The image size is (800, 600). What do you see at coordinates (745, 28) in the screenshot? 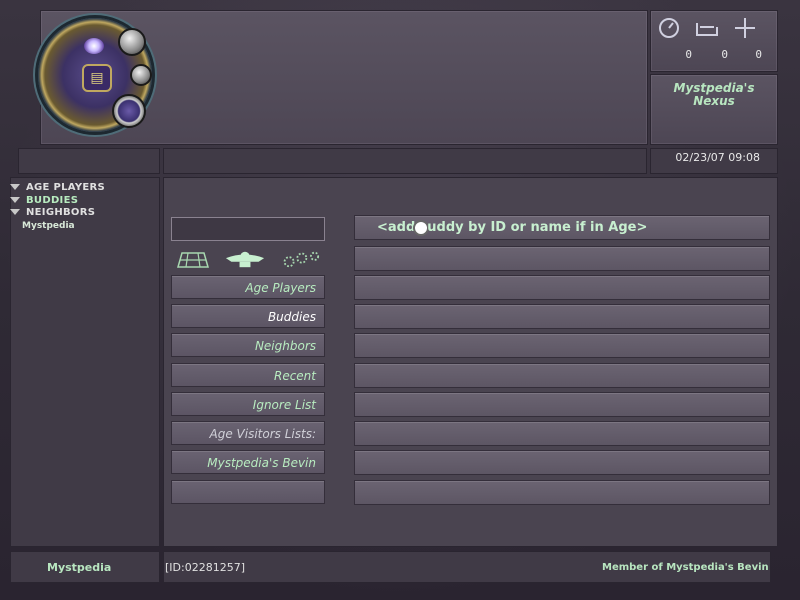
I see `transfer-icon` at bounding box center [745, 28].